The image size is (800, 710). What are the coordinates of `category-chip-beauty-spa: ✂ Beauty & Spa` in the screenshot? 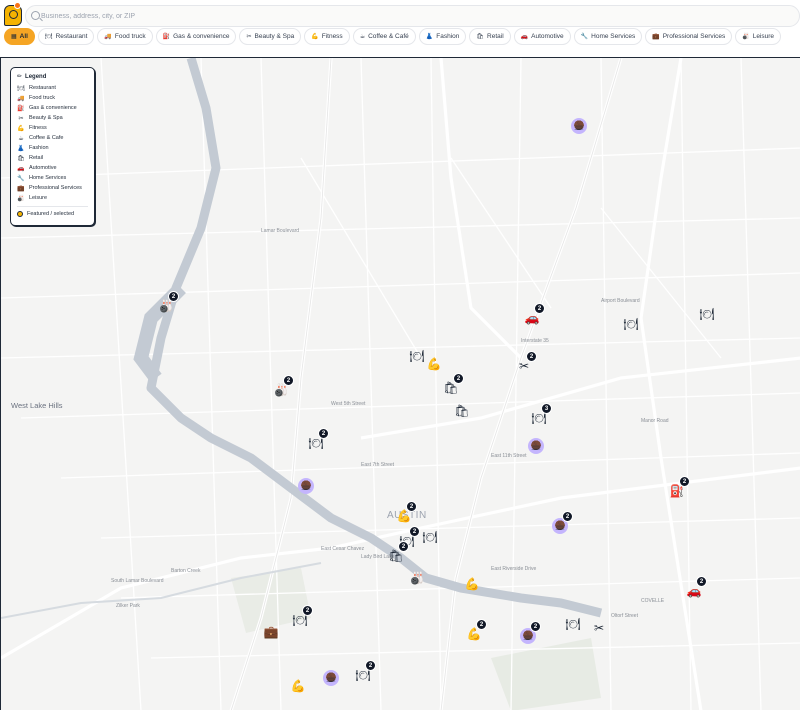 It's located at (270, 36).